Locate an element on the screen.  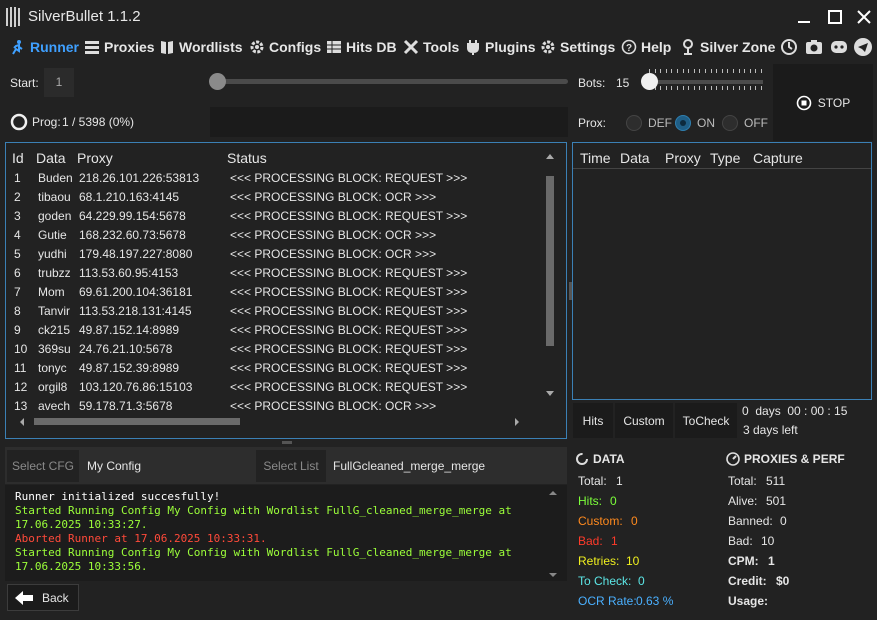
tab-label: Wordlists is located at coordinates (211, 47).